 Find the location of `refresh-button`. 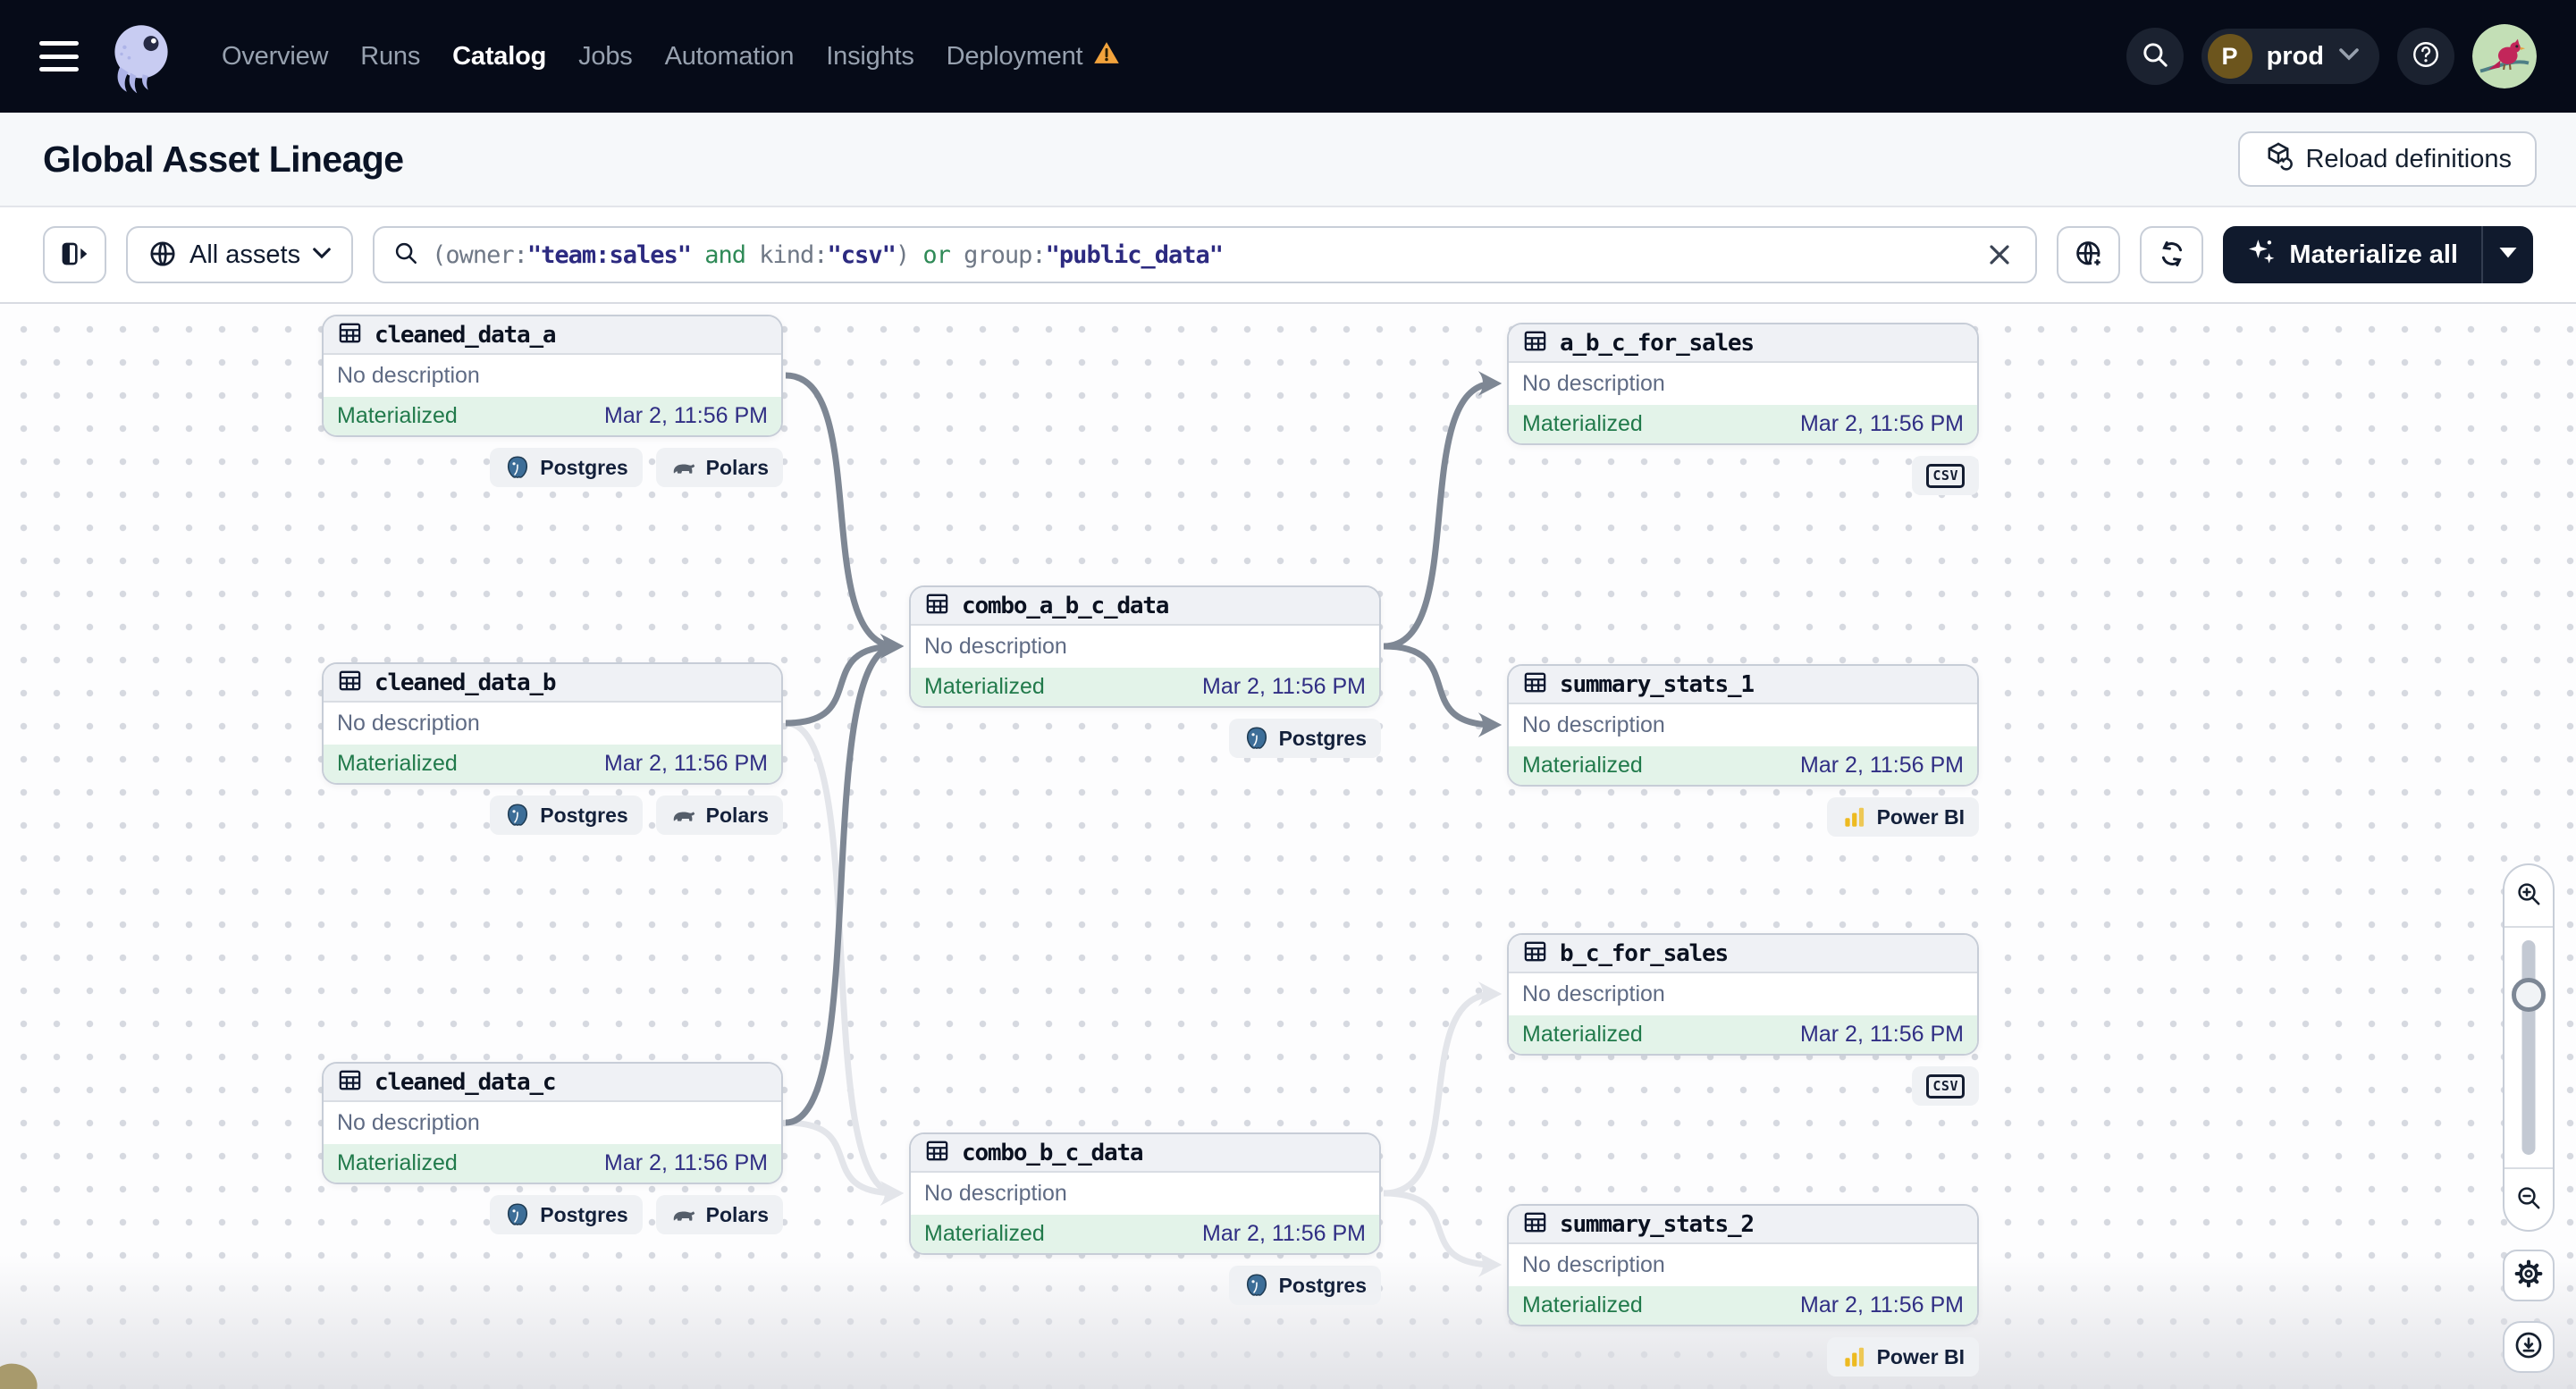

refresh-button is located at coordinates (2172, 254).